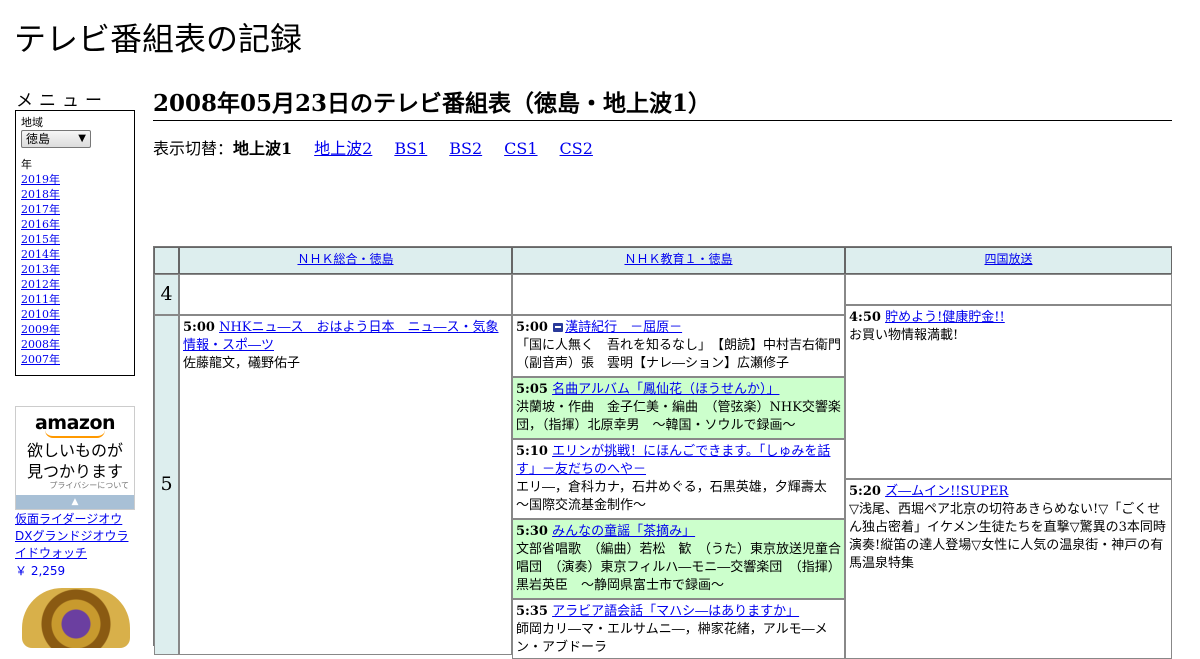 The width and height of the screenshot is (1200, 659). Describe the element at coordinates (341, 336) in the screenshot. I see `program-title-link: NHKニュ―ス おはよう日本 ニュ―ス・気象情報・スポ―ツ` at that location.